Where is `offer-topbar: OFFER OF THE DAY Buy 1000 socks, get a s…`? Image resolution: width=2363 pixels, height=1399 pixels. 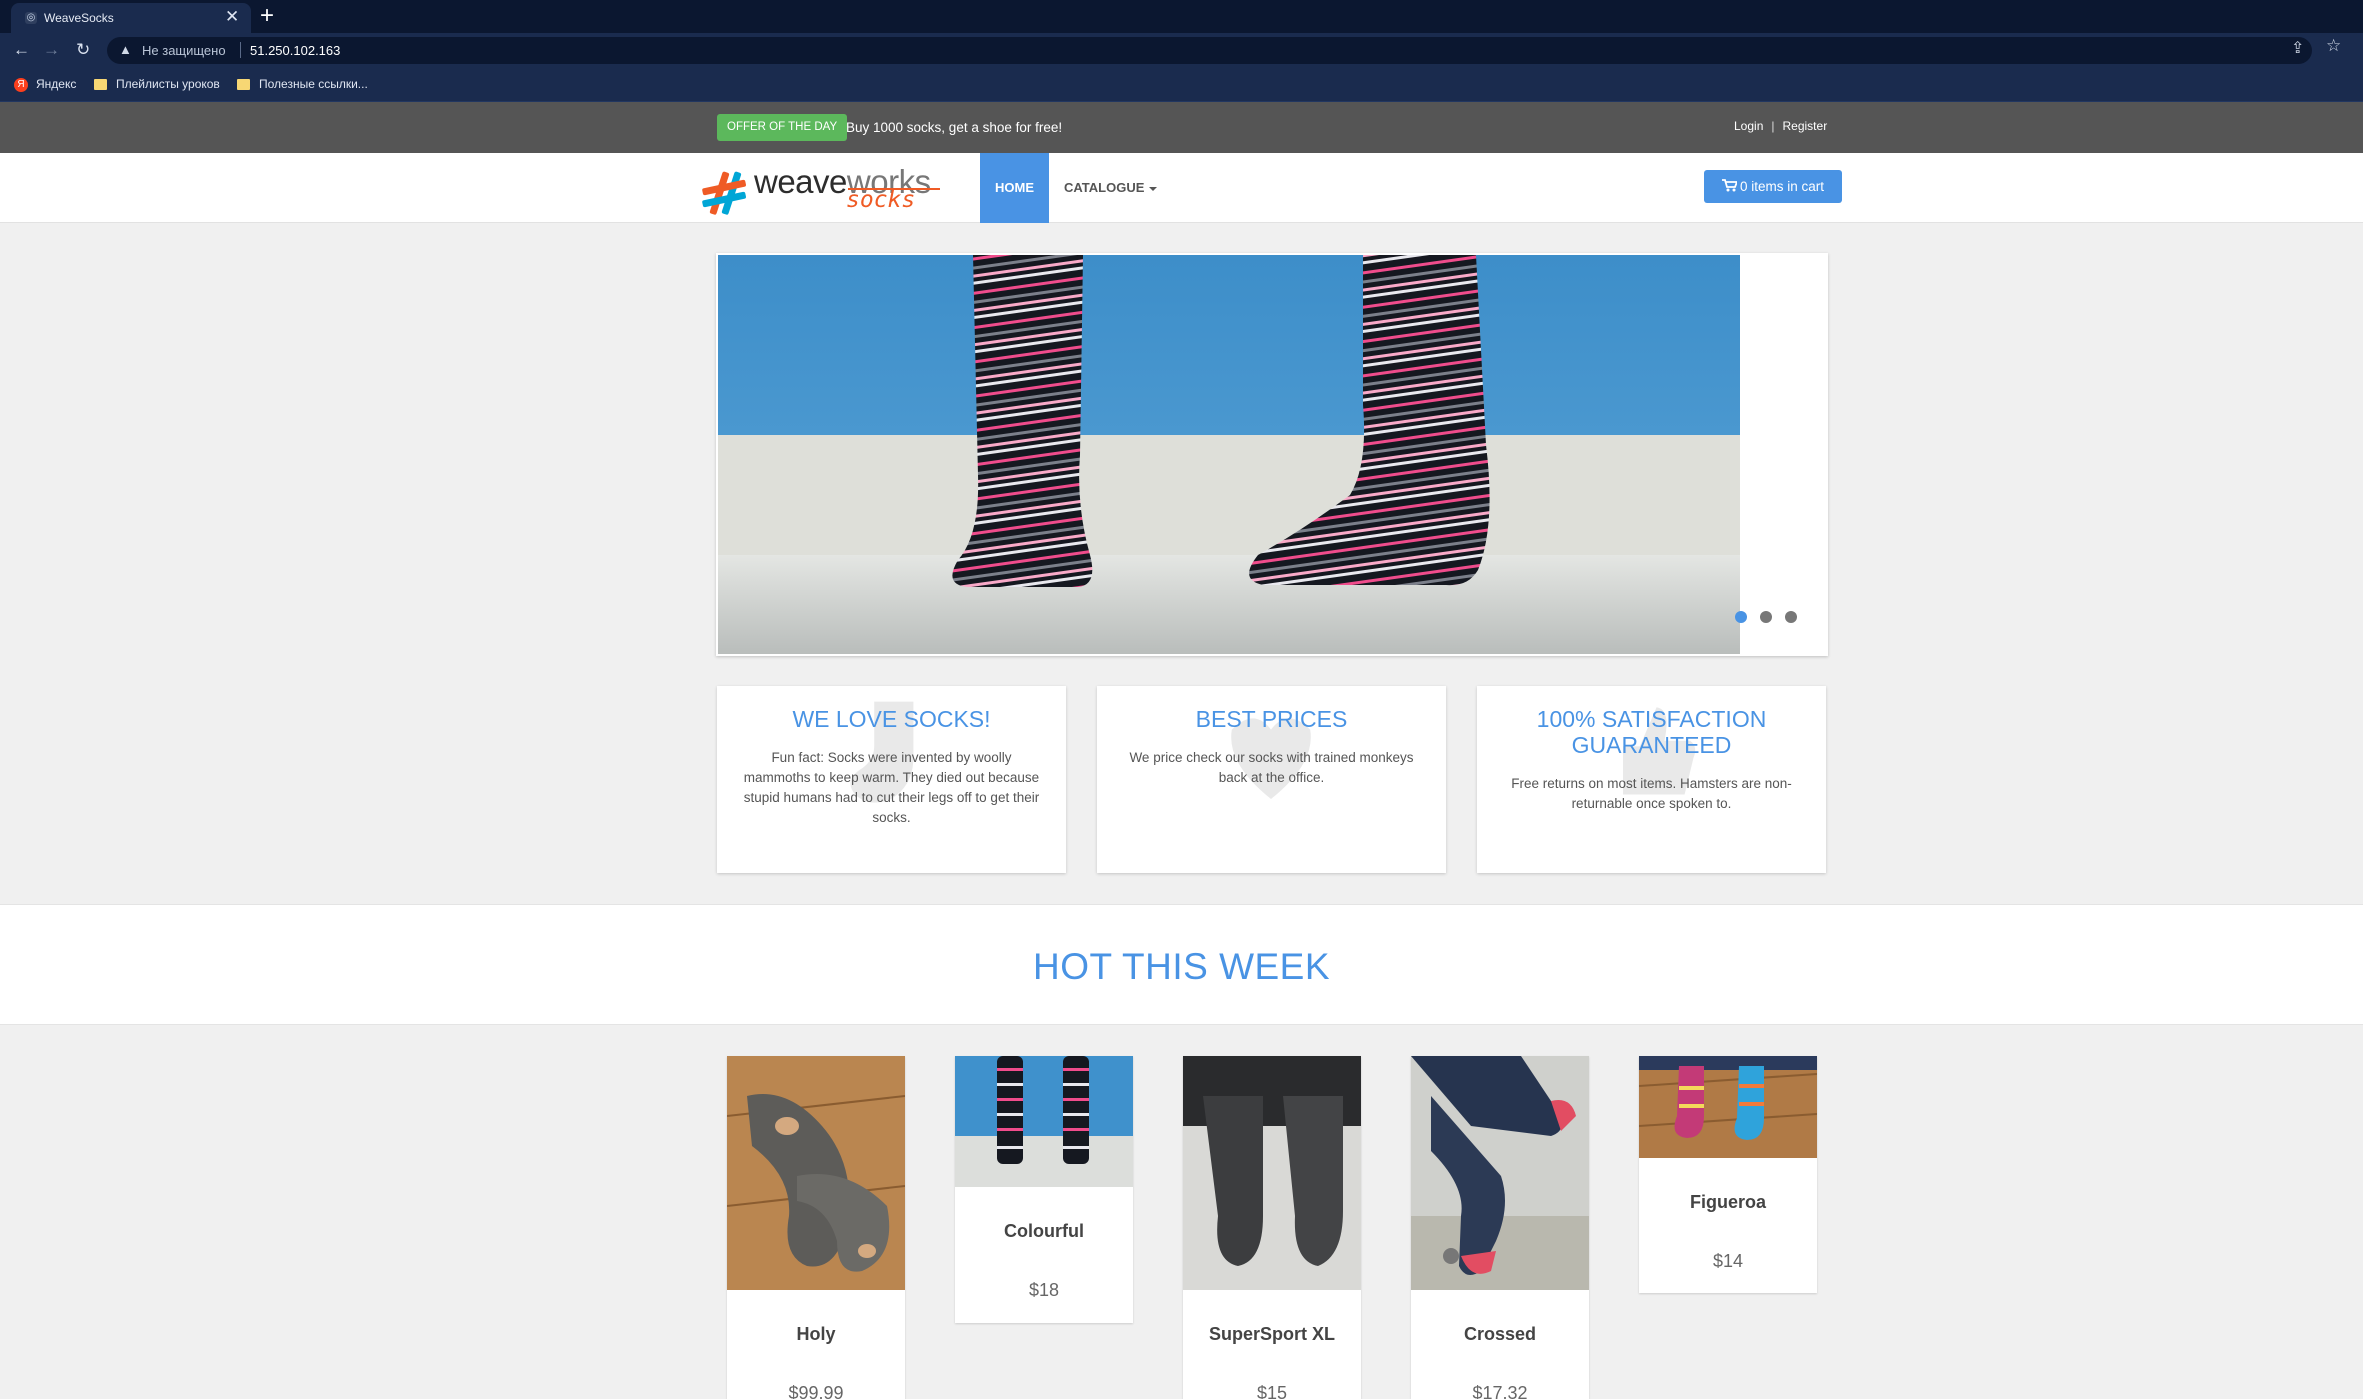
offer-topbar: OFFER OF THE DAY Buy 1000 socks, get a s… is located at coordinates (1181, 127).